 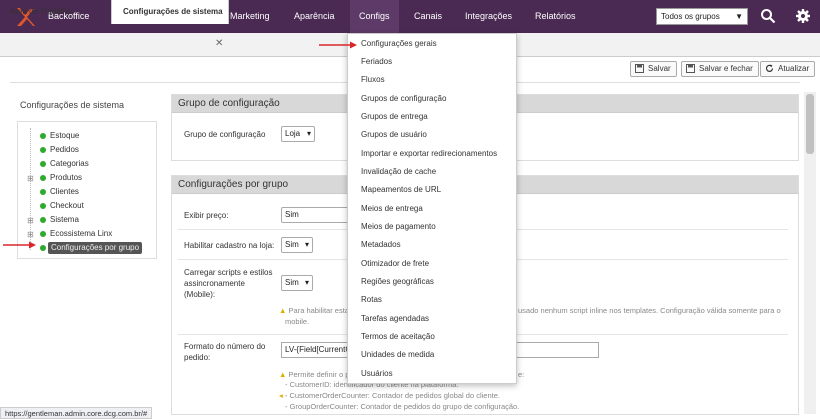 I want to click on order-format-help-a: ▲ Permite definir o p, so click(x=314, y=374).